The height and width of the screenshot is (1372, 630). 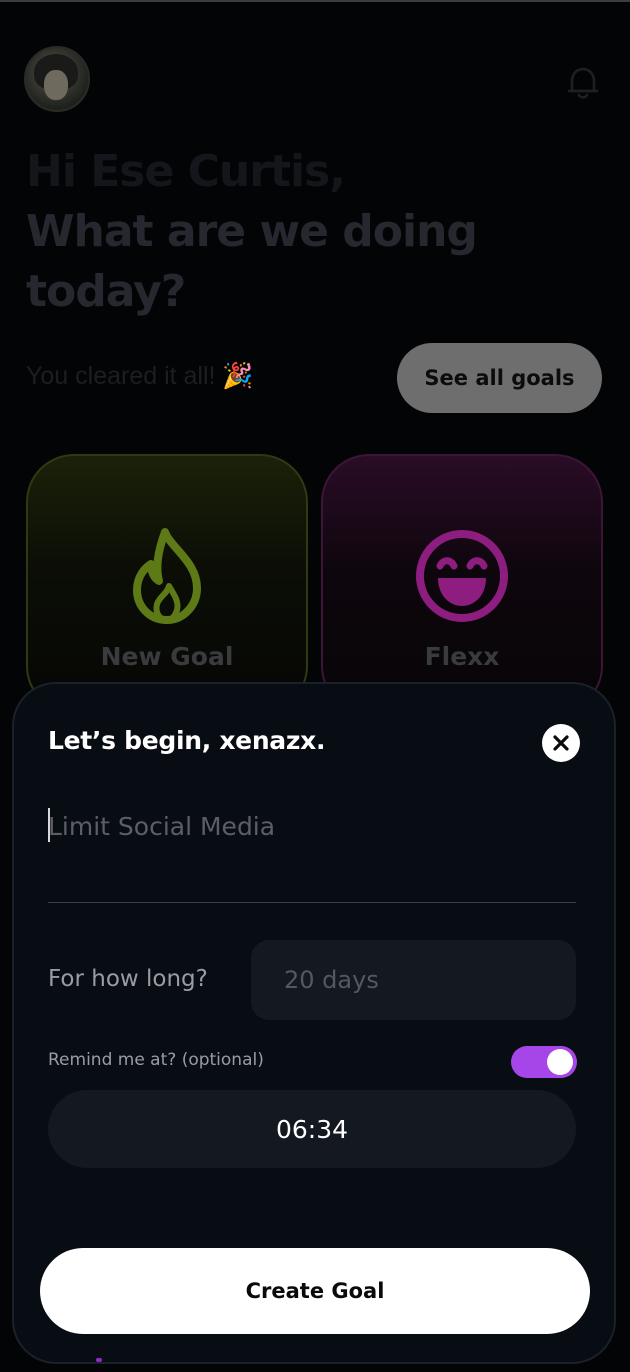 What do you see at coordinates (57, 79) in the screenshot?
I see `avatar` at bounding box center [57, 79].